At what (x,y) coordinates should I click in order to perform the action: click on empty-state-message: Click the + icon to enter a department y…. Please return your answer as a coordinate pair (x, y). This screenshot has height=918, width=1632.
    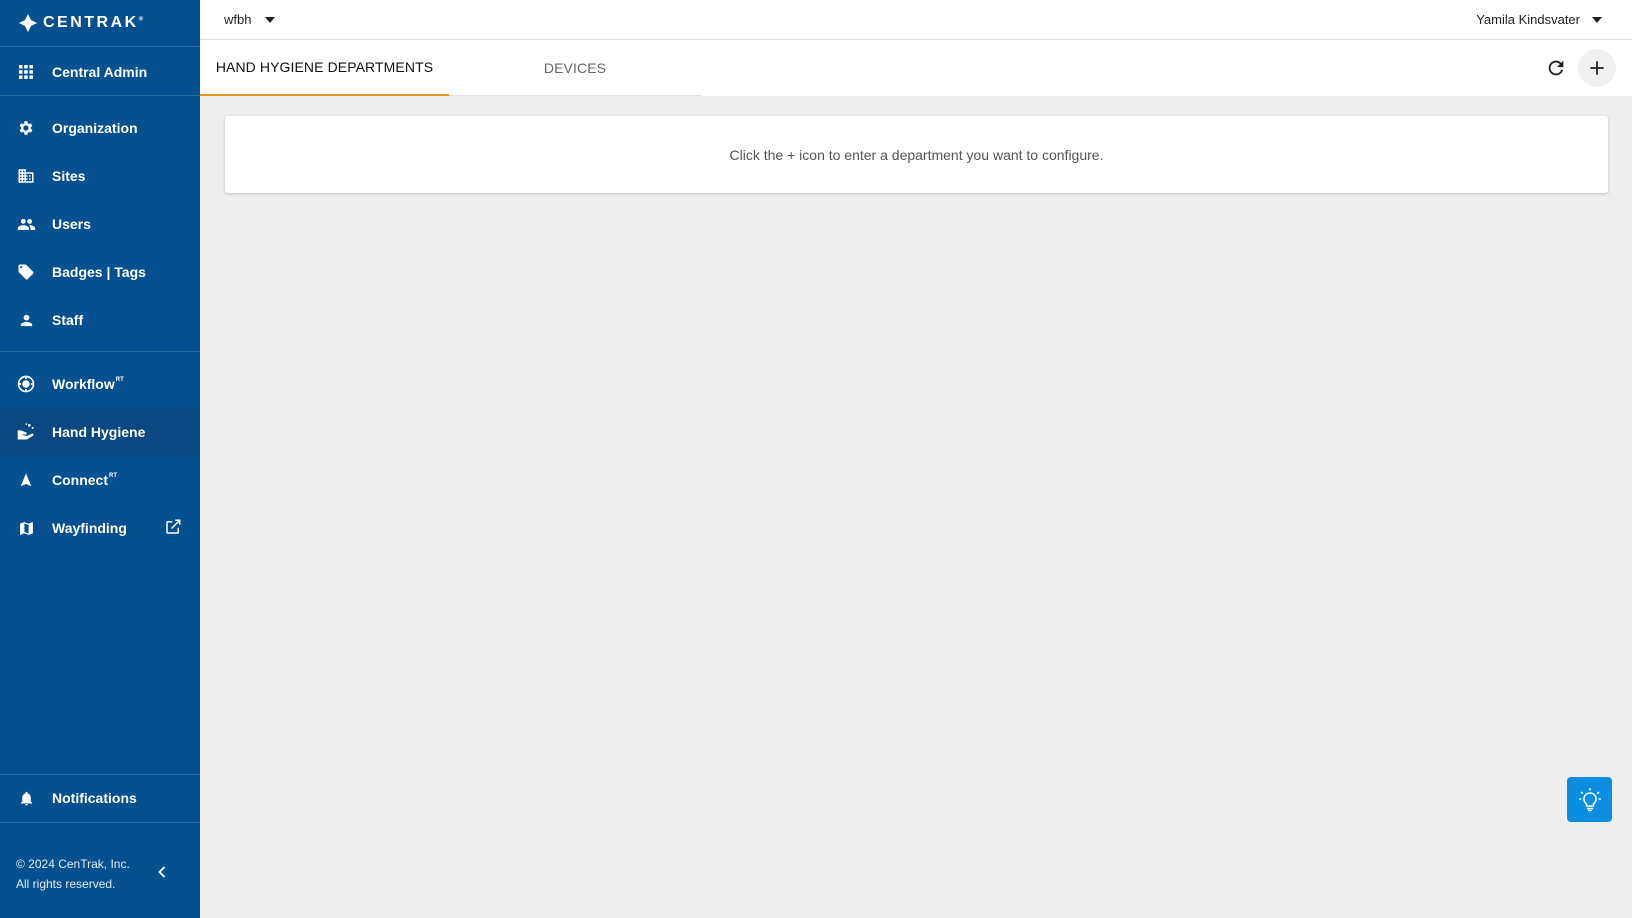
    Looking at the image, I should click on (916, 154).